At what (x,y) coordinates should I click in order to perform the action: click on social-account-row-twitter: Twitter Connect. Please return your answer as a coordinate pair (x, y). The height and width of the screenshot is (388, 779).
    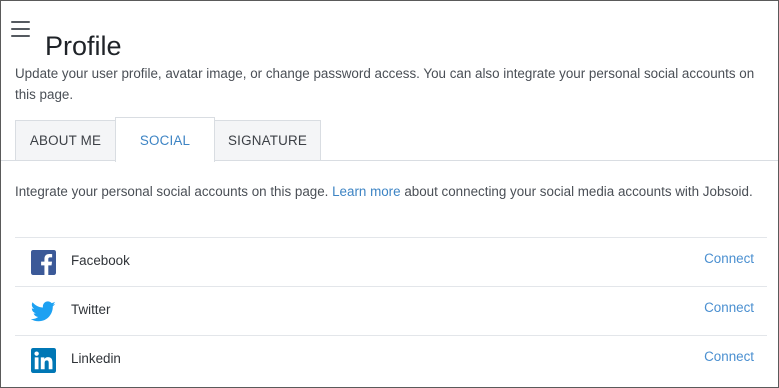
    Looking at the image, I should click on (391, 310).